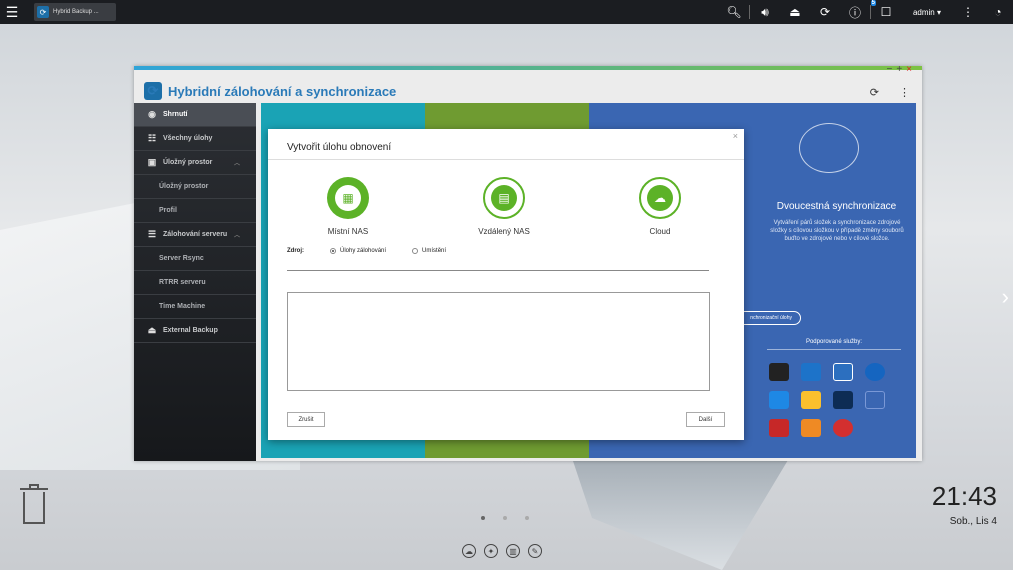  Describe the element at coordinates (34, 504) in the screenshot. I see `trash-icon` at that location.